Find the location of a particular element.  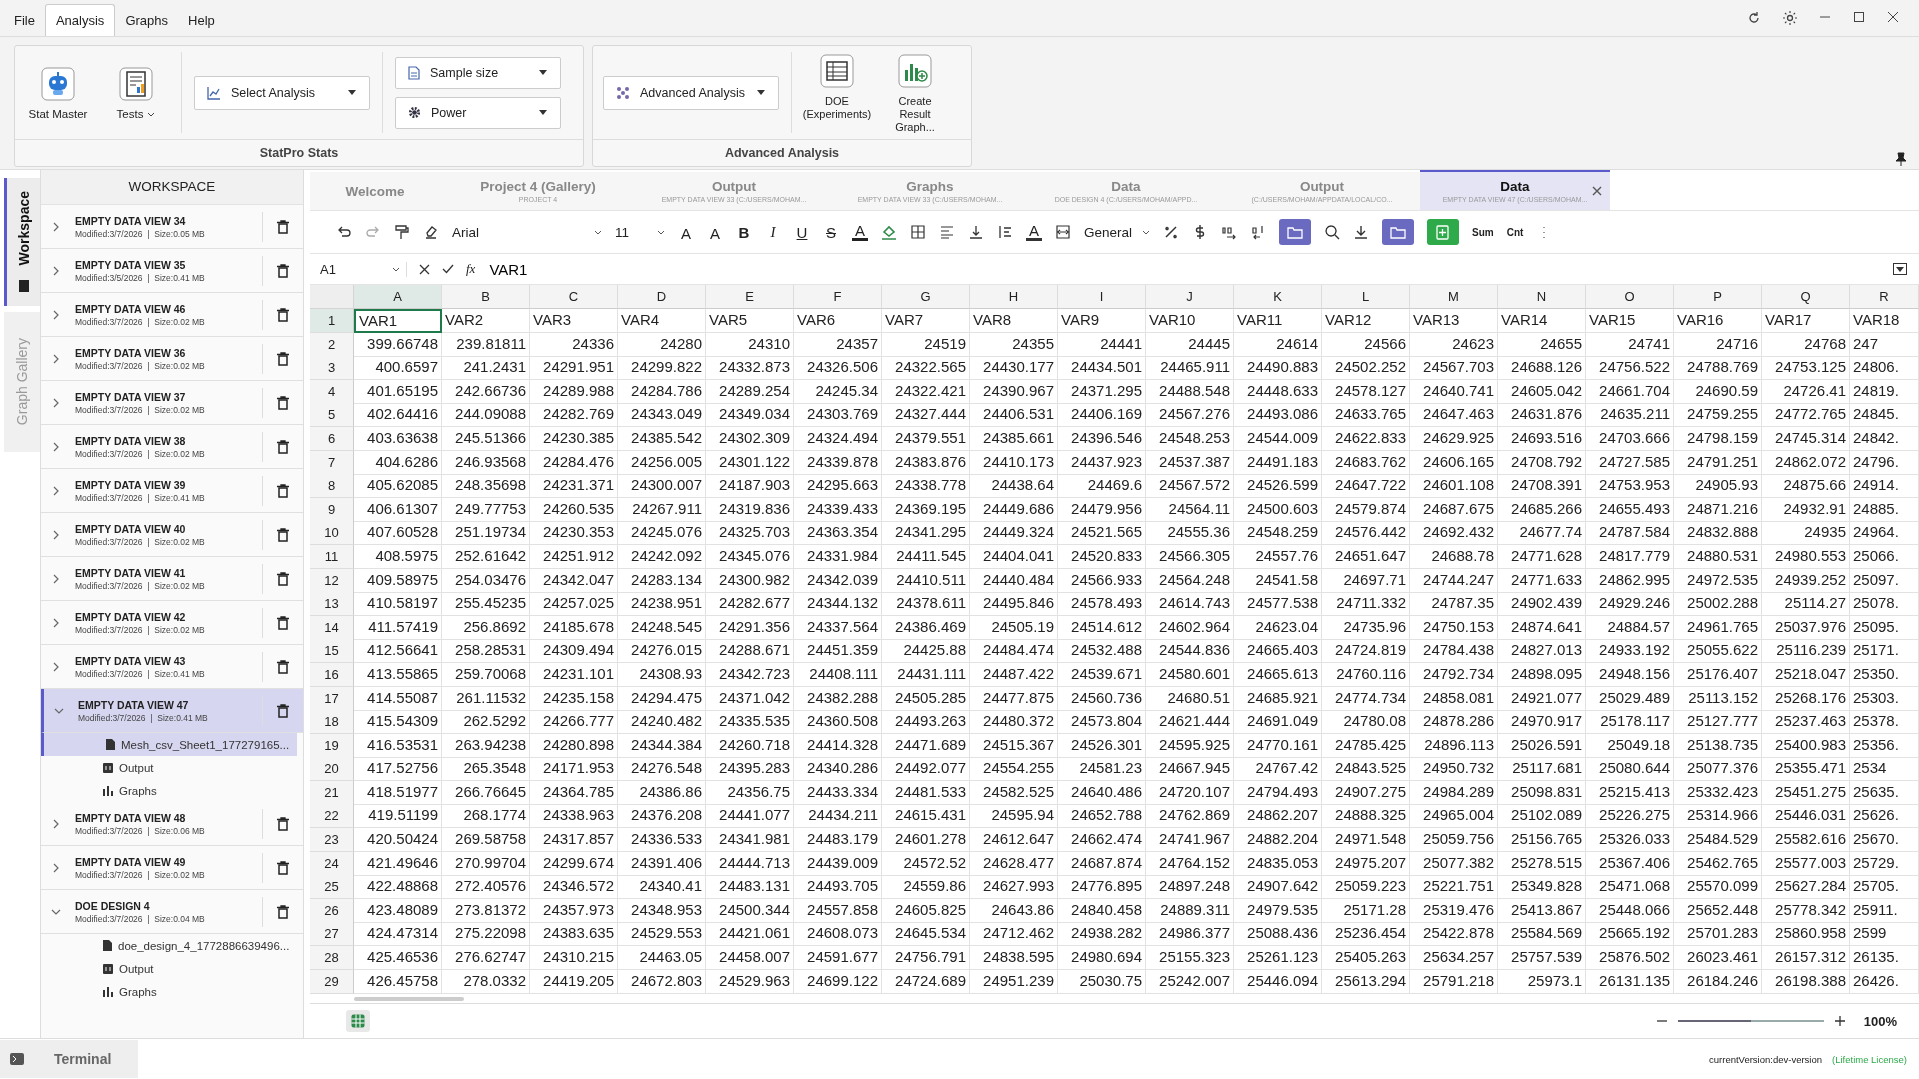

column-header: D is located at coordinates (662, 297).